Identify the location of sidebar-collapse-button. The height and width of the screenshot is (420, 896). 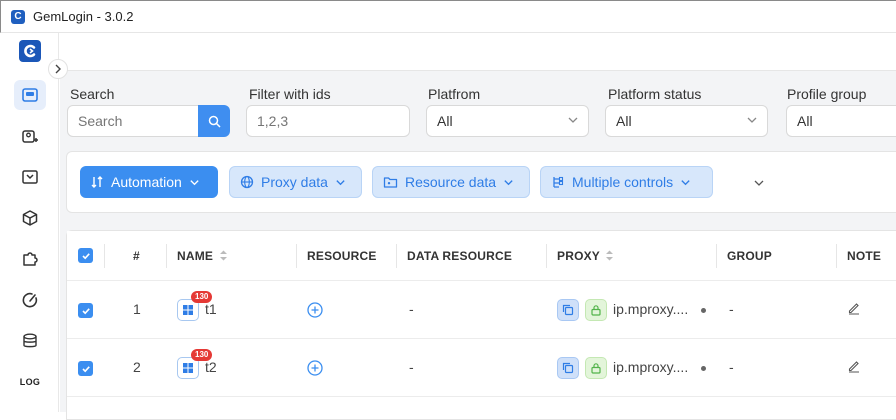
(58, 69).